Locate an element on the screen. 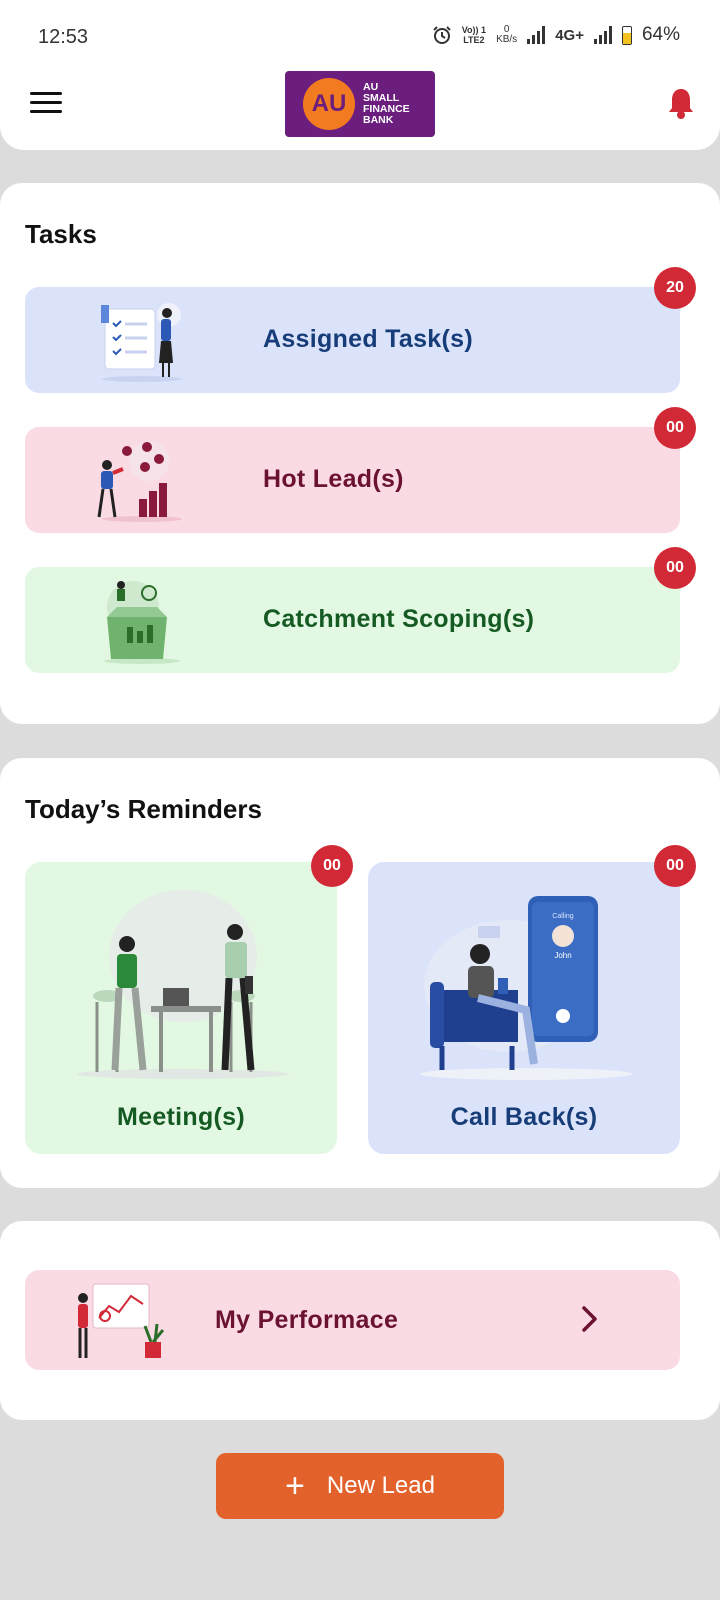  performance-illustration is located at coordinates (121, 1320).